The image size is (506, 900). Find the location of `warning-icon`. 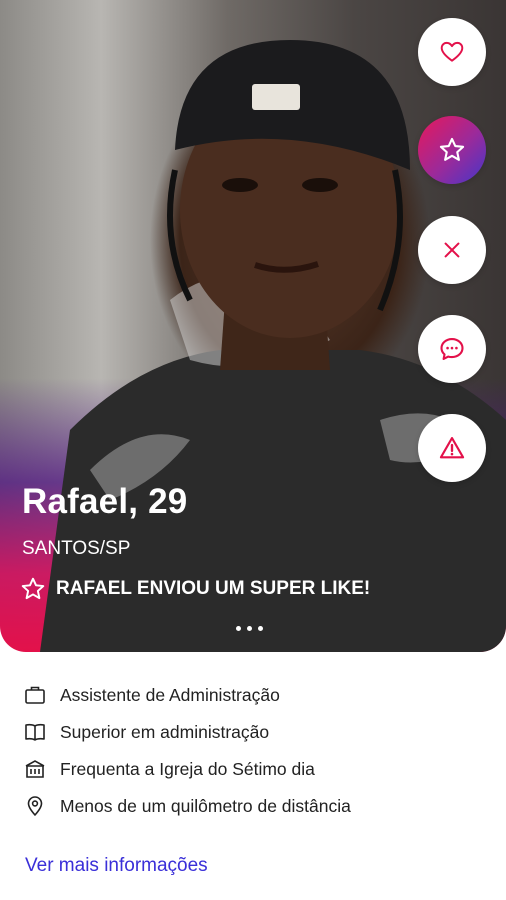

warning-icon is located at coordinates (452, 448).